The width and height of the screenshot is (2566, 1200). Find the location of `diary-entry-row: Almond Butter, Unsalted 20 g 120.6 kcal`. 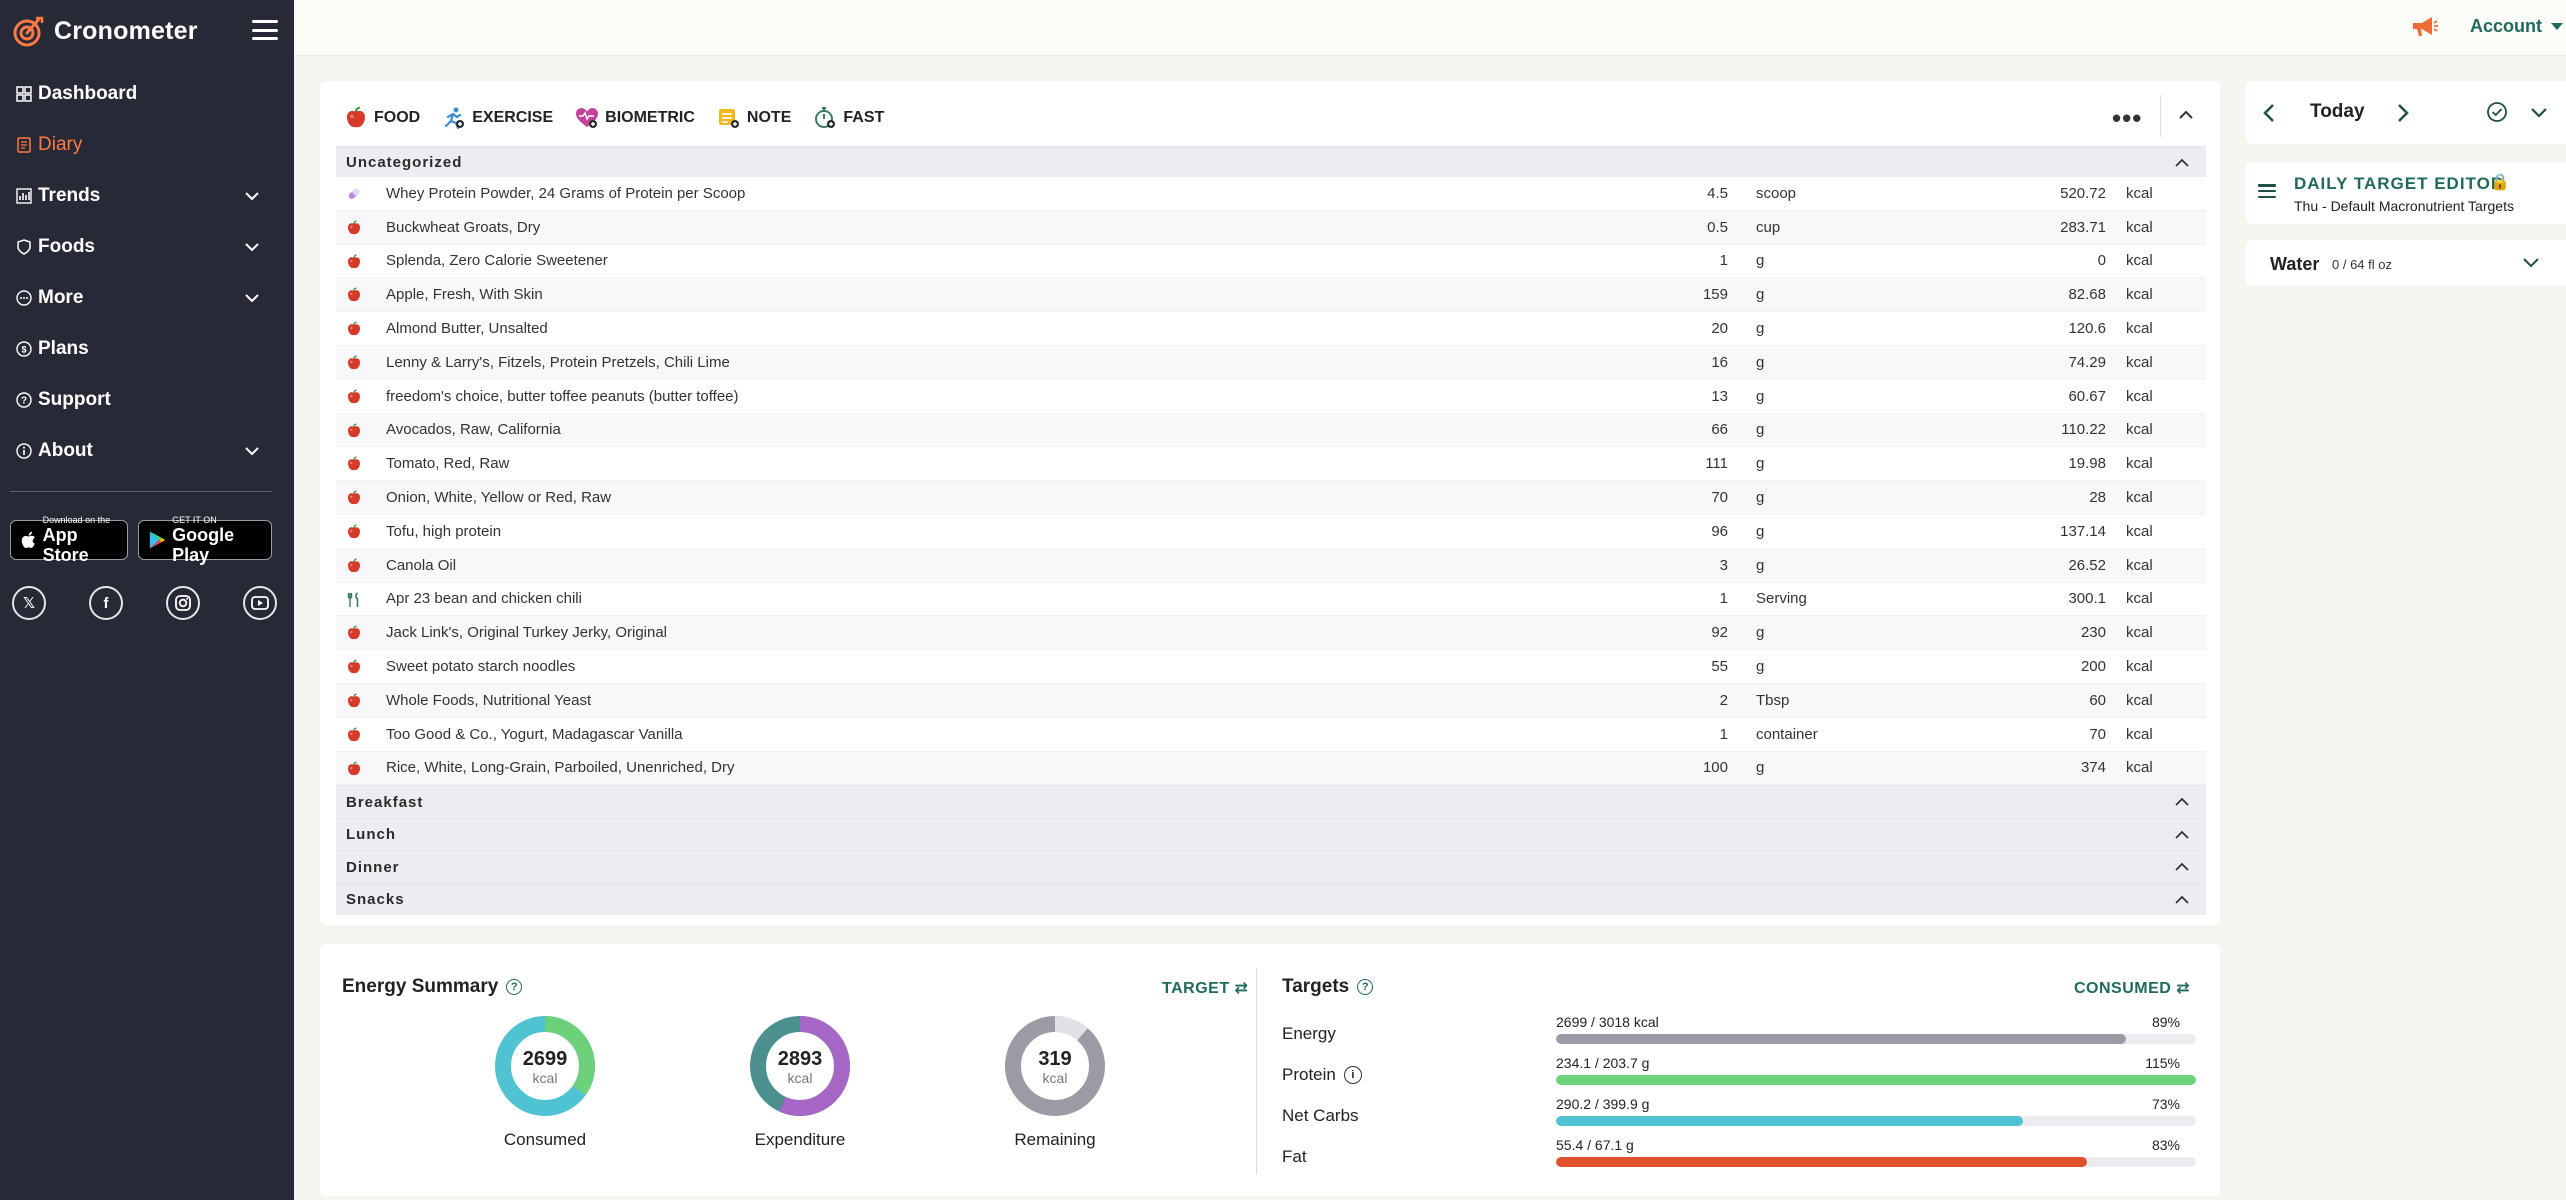

diary-entry-row: Almond Butter, Unsalted 20 g 120.6 kcal is located at coordinates (1271, 329).